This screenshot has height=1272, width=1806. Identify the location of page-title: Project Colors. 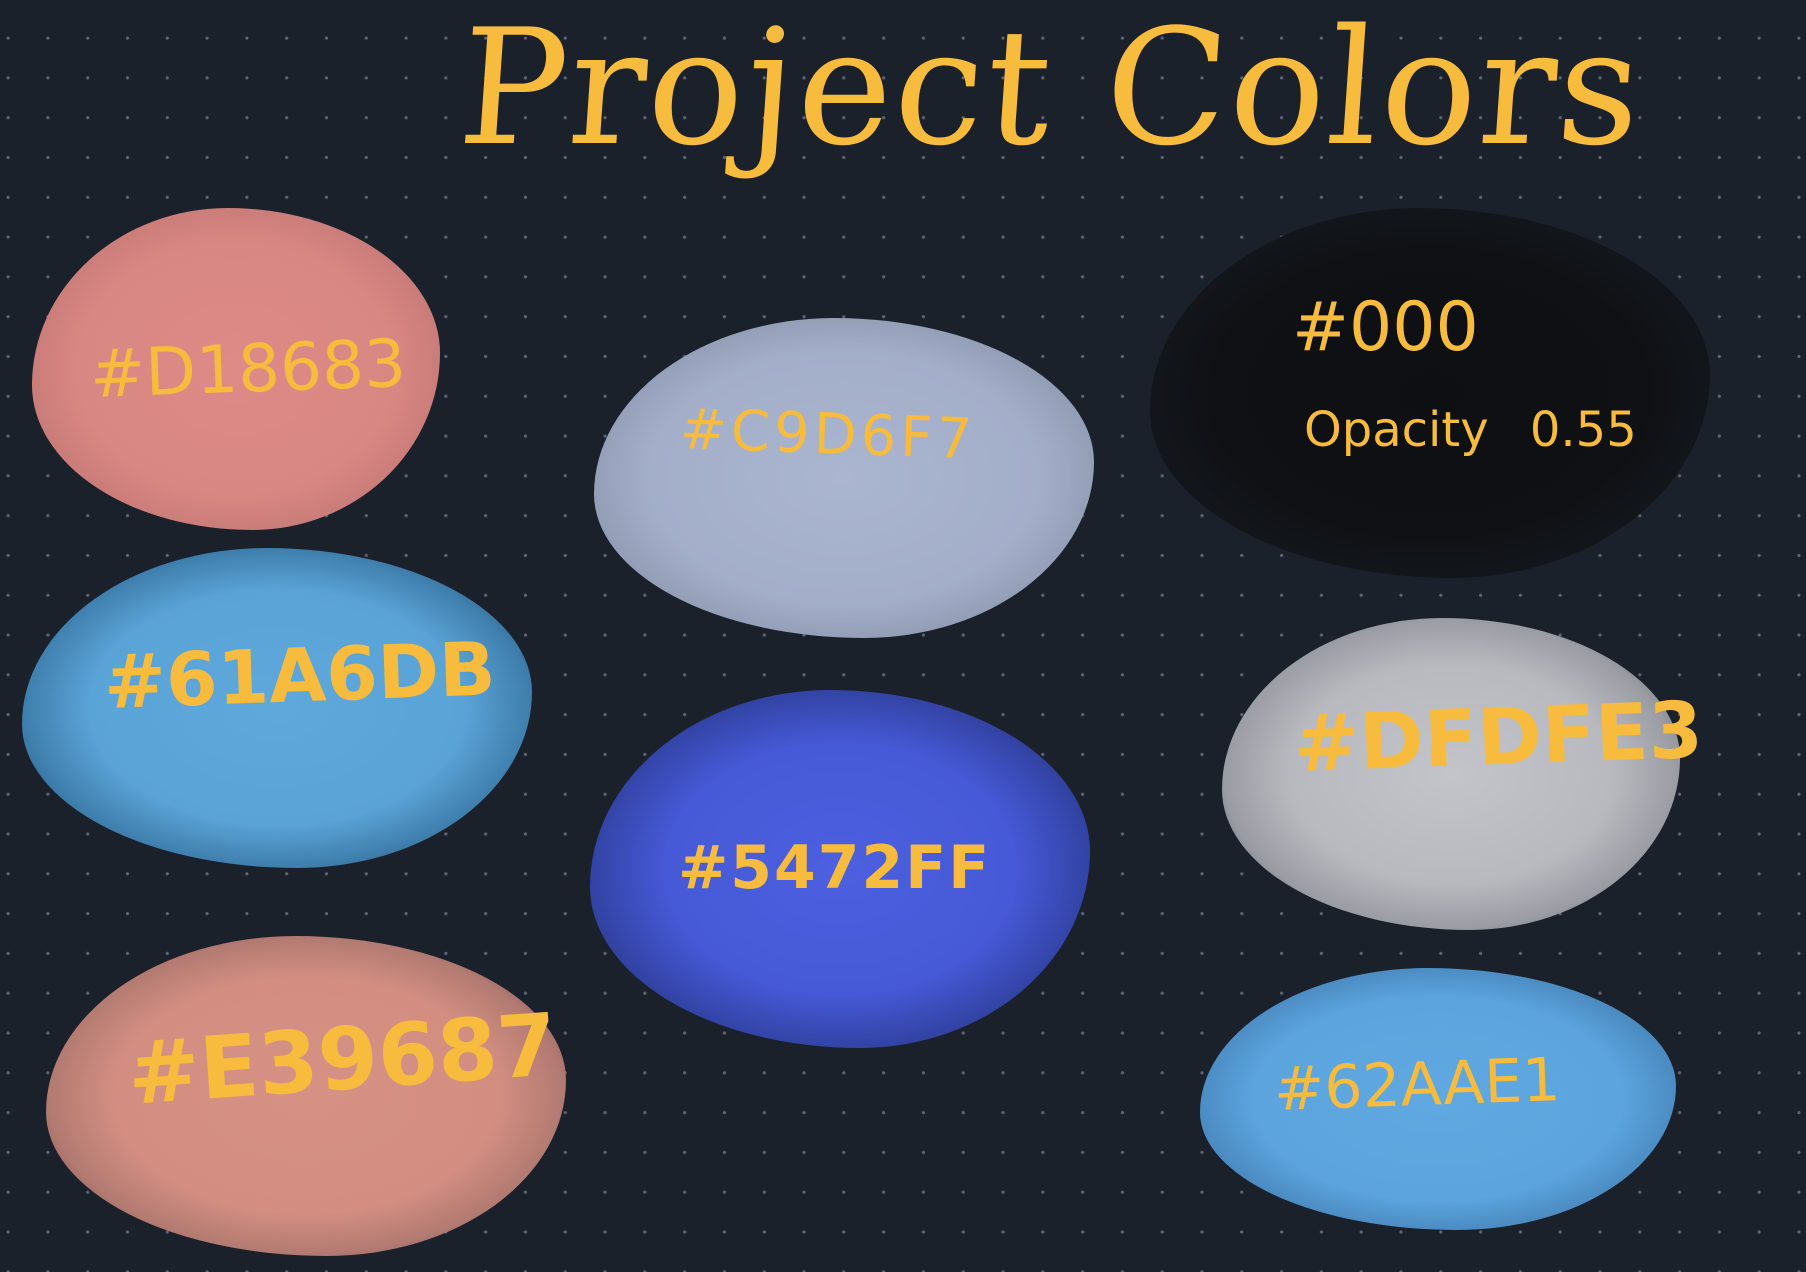
(1051, 90).